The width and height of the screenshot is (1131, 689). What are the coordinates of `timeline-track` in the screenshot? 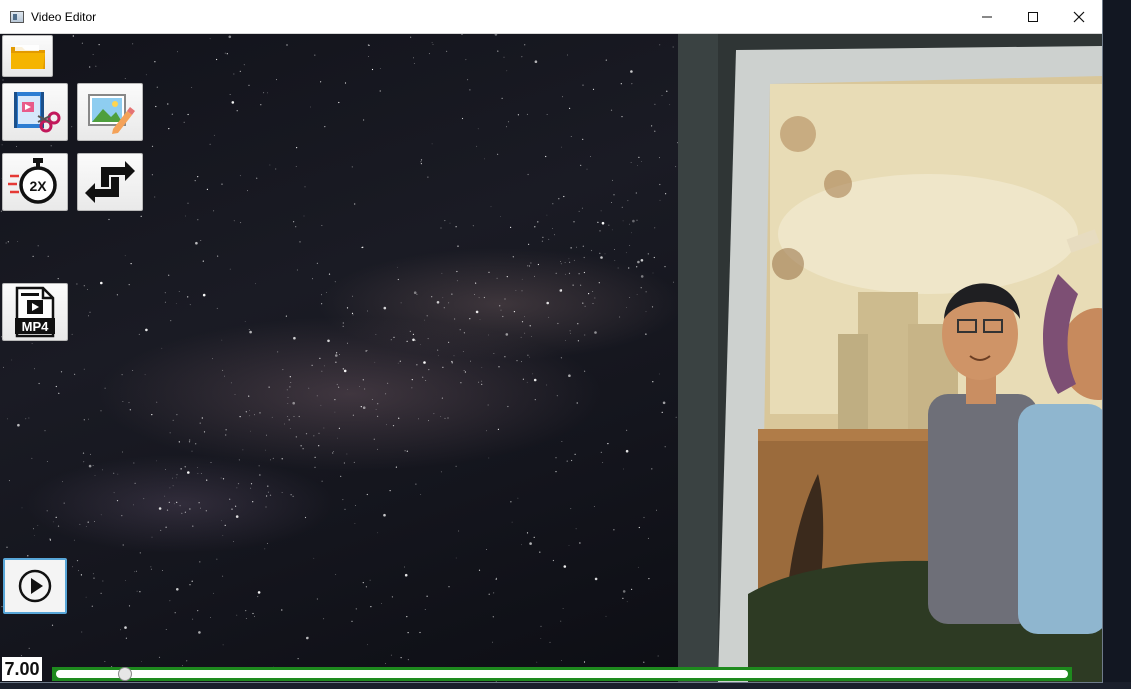 It's located at (562, 674).